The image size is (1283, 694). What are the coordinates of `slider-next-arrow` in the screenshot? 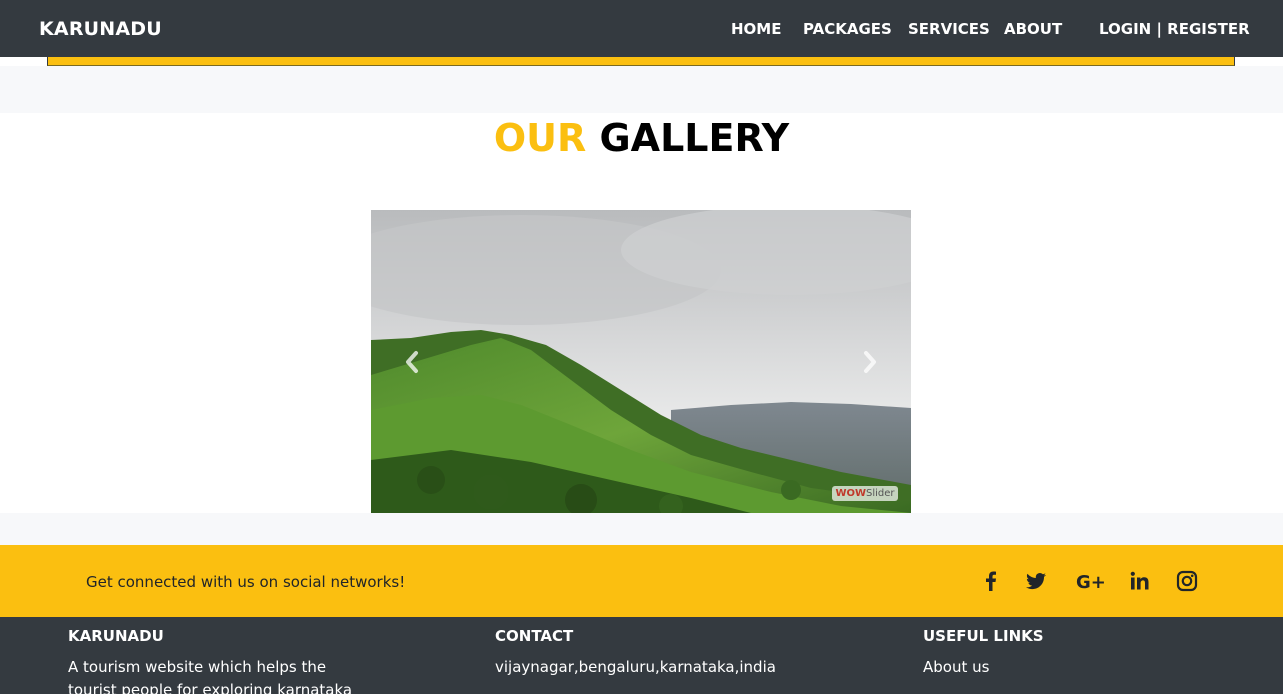 It's located at (870, 362).